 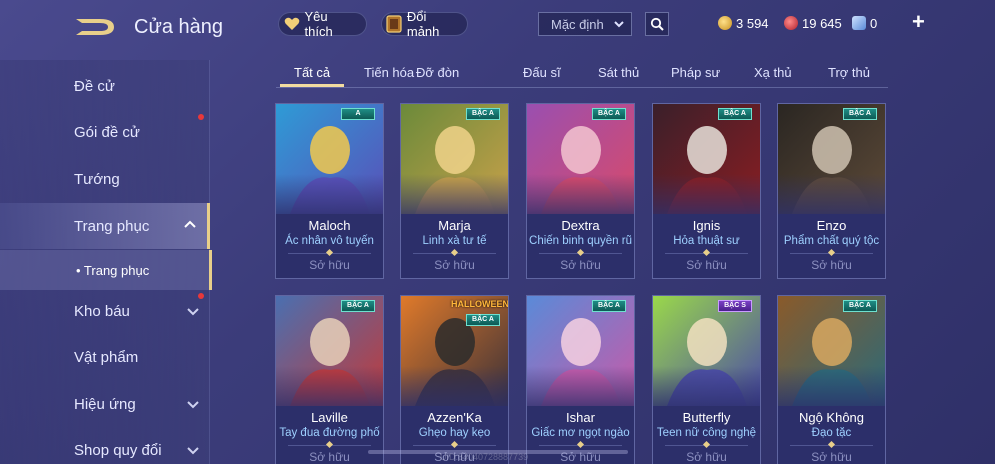 I want to click on skin-card: BẬC A Azzen'Ka Ghẹo hay kẹo Sở hữu HALLOWEEN, so click(x=454, y=379).